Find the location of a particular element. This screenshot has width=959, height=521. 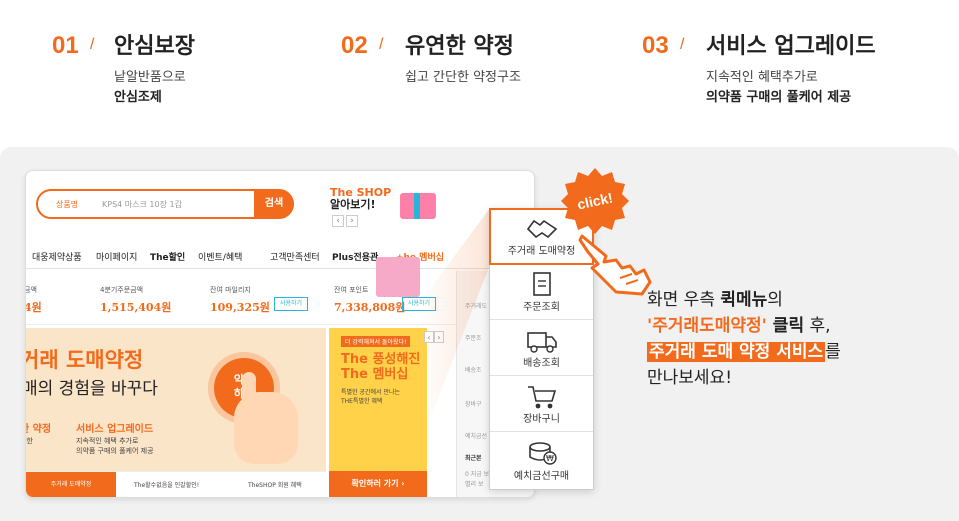

faded-quick-item: 주문조 is located at coordinates (473, 338).